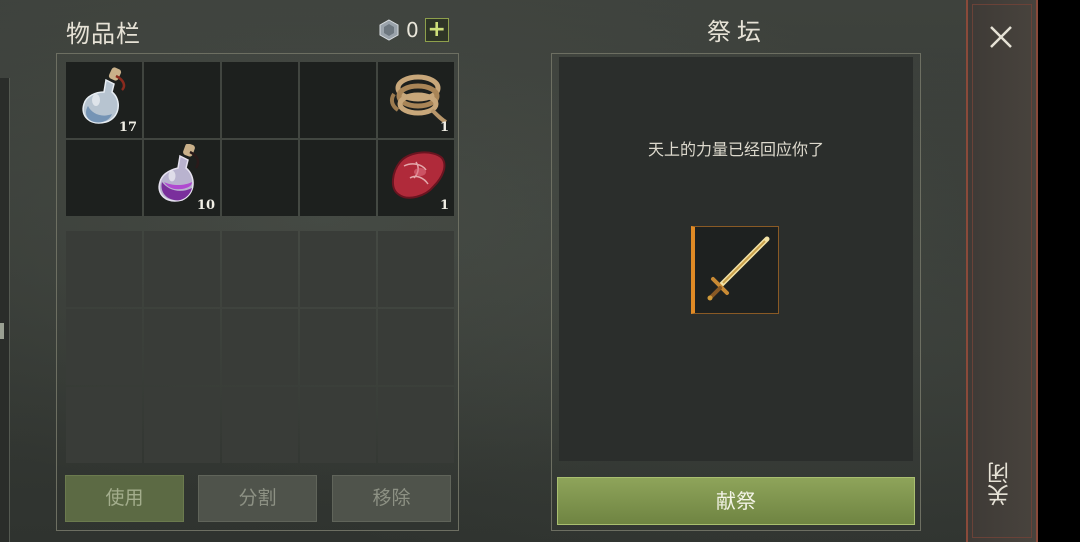  I want to click on close-label: 关闭, so click(1003, 484).